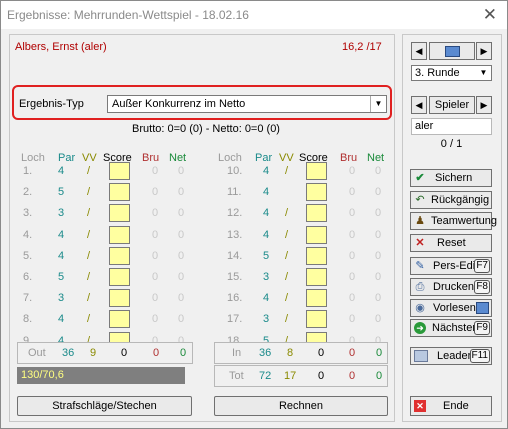 This screenshot has height=429, width=508. What do you see at coordinates (28, 213) in the screenshot?
I see `hole-number: 3.` at bounding box center [28, 213].